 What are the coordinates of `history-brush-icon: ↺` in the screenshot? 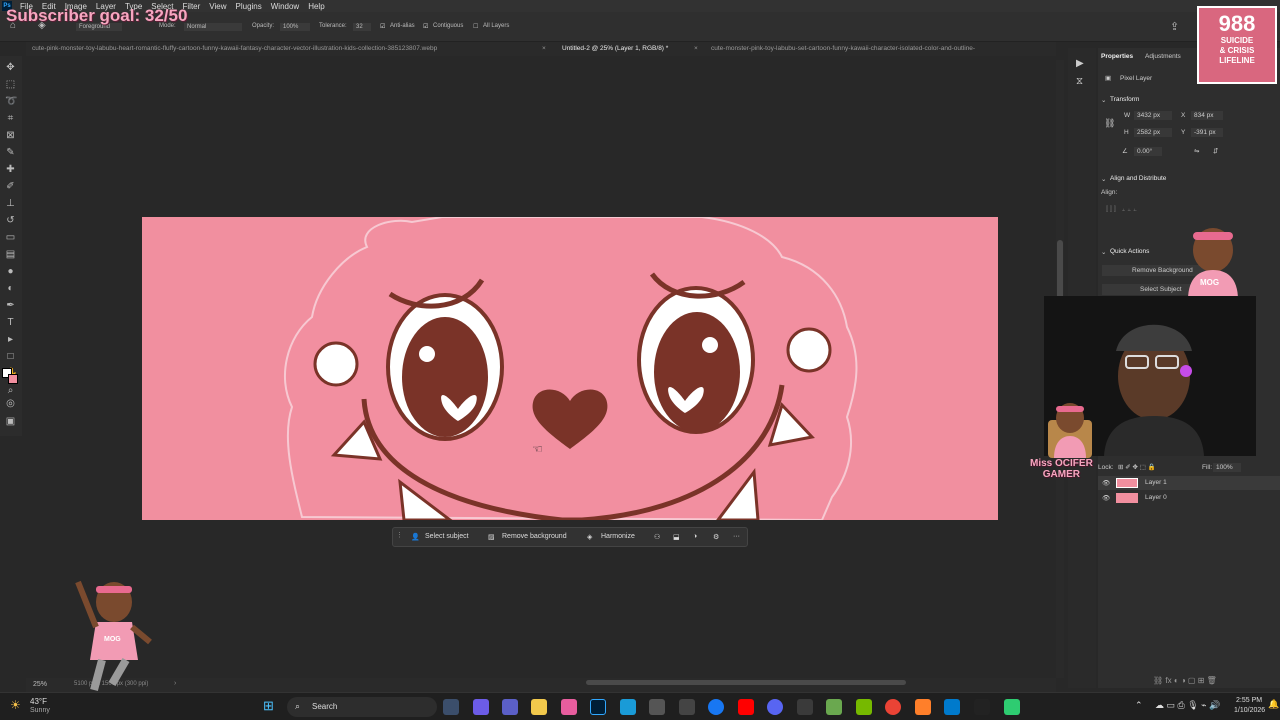 It's located at (10, 220).